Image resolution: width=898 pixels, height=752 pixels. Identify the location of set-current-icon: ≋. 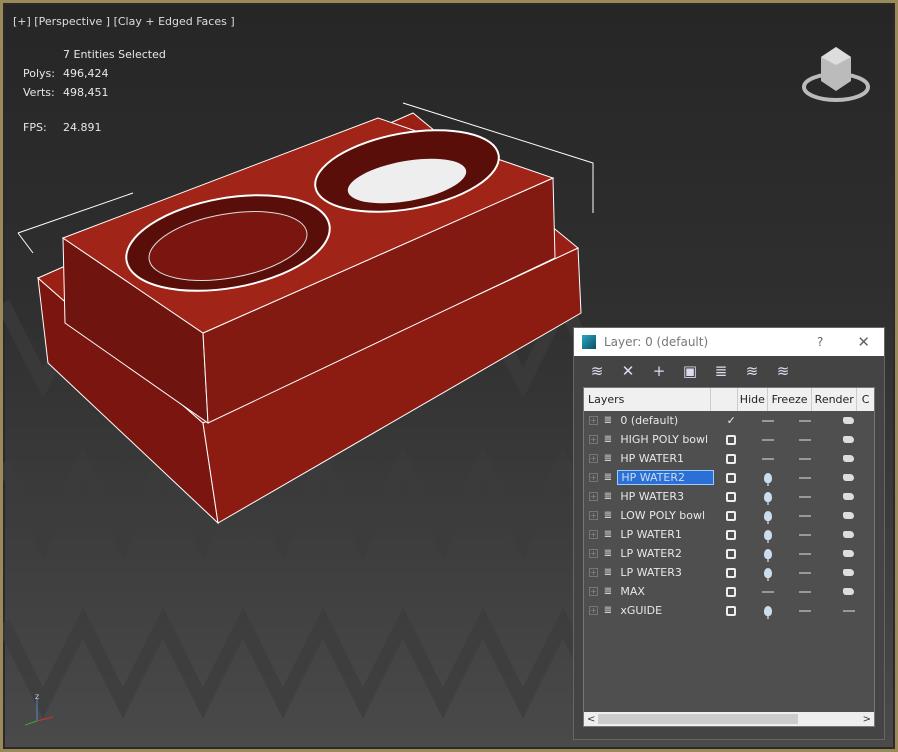
(752, 371).